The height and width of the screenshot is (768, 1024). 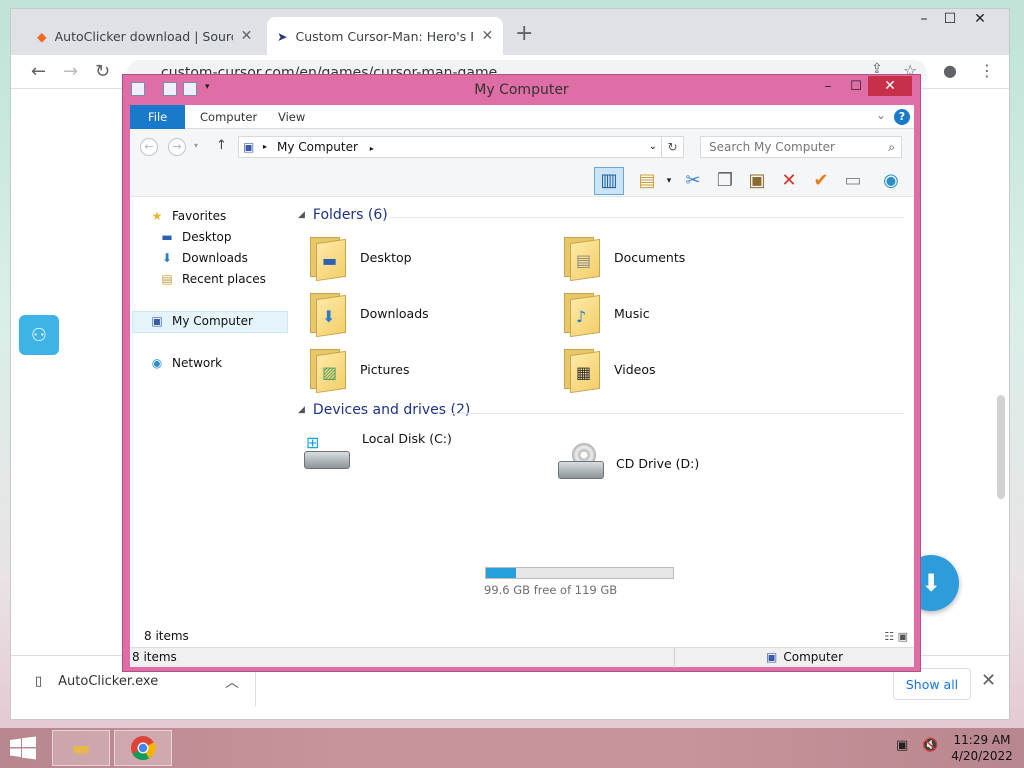 I want to click on refresh-icon: ↻, so click(x=673, y=147).